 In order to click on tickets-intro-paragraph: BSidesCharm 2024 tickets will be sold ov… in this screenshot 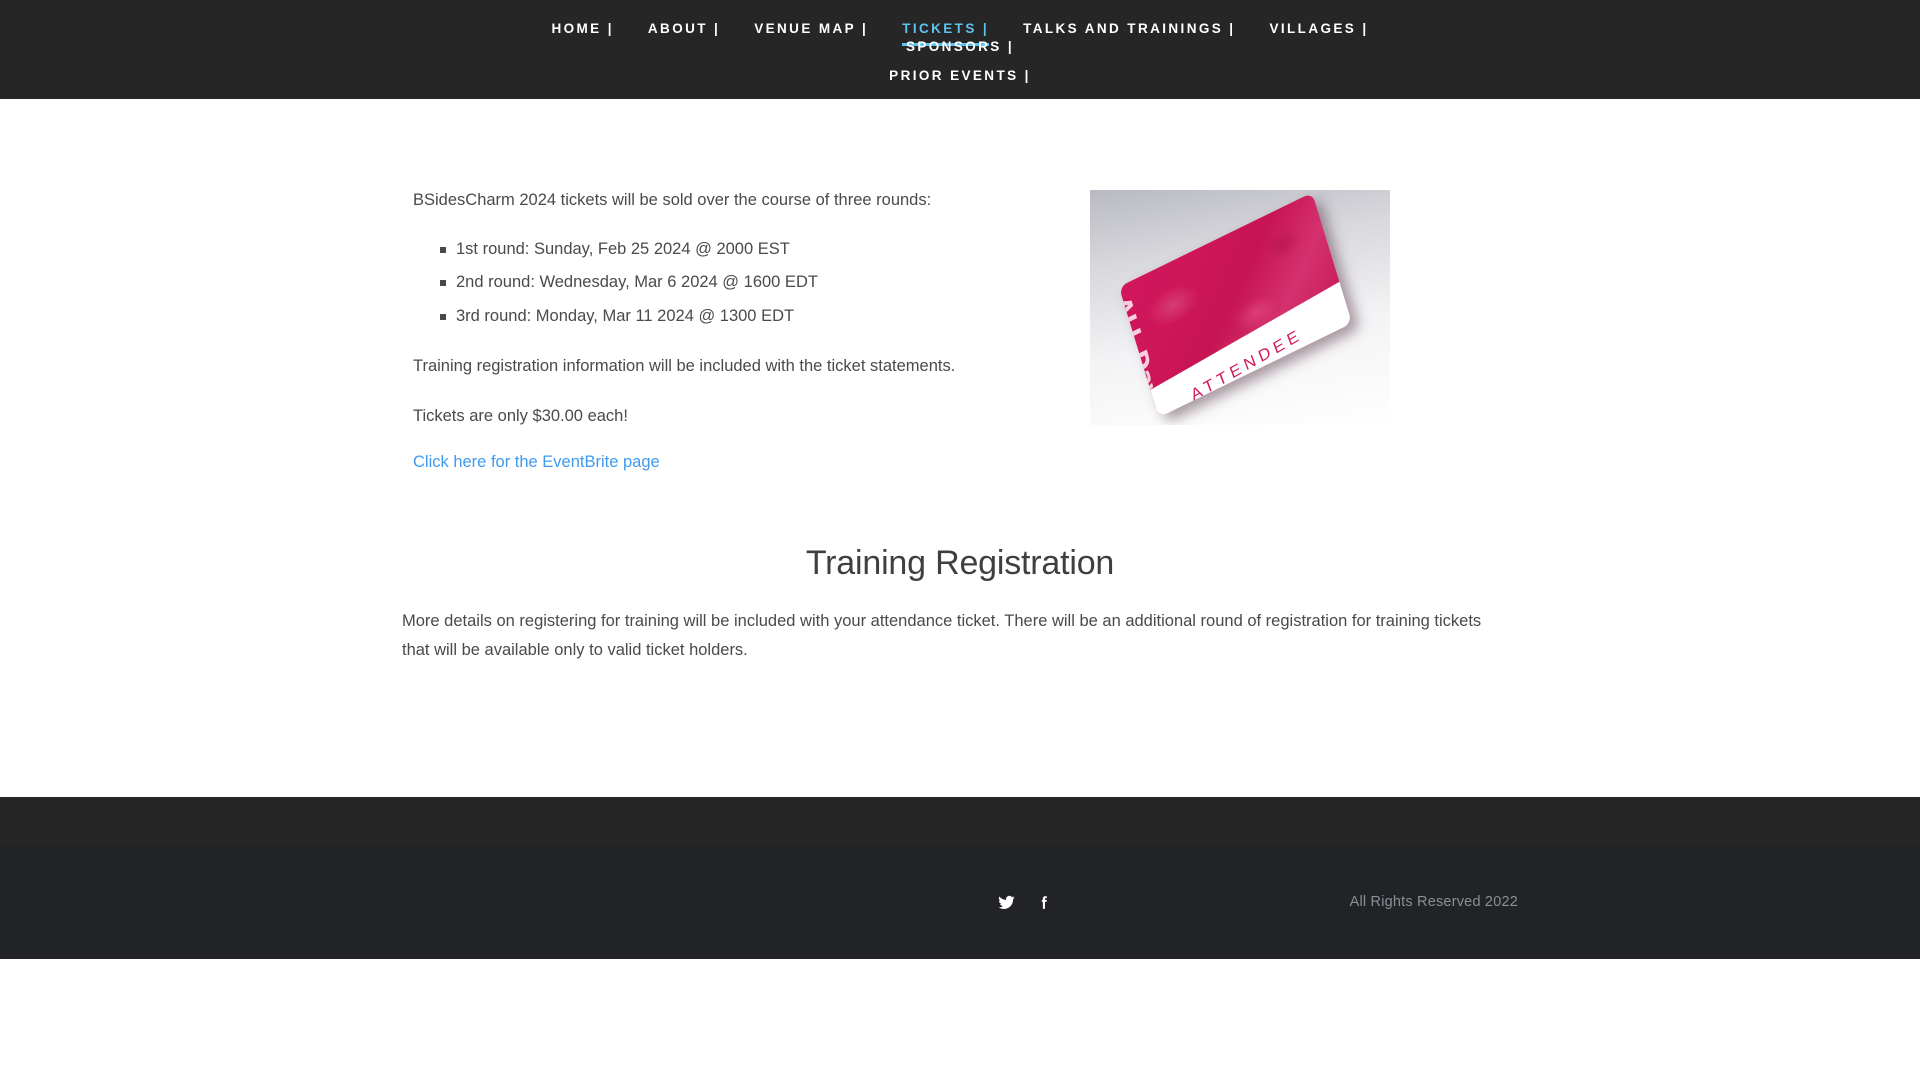, I will do `click(672, 200)`.